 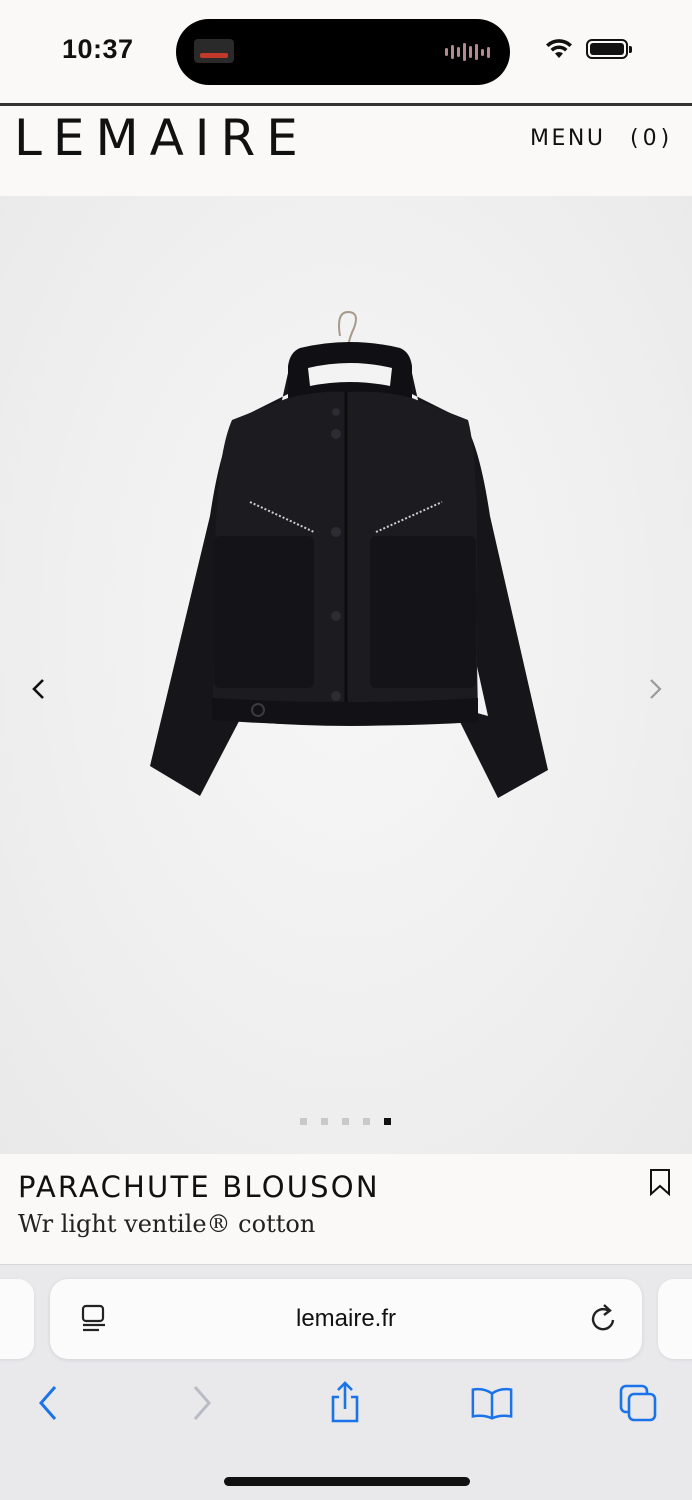 What do you see at coordinates (651, 138) in the screenshot?
I see `cart-button: (0)` at bounding box center [651, 138].